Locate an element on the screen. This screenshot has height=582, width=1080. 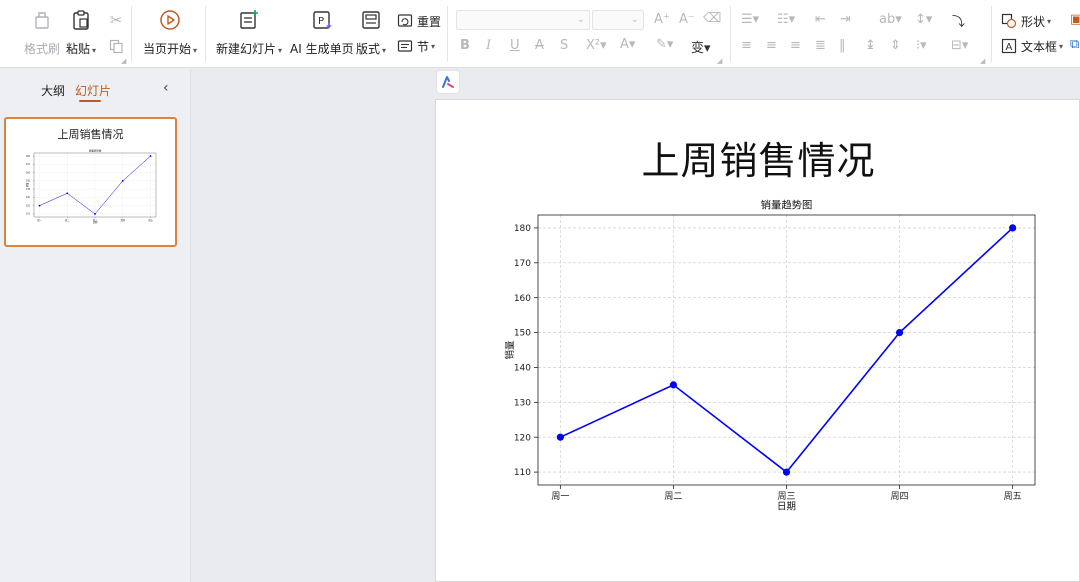
new-slide-button: 新建幻灯片 ▾ is located at coordinates (249, 32).